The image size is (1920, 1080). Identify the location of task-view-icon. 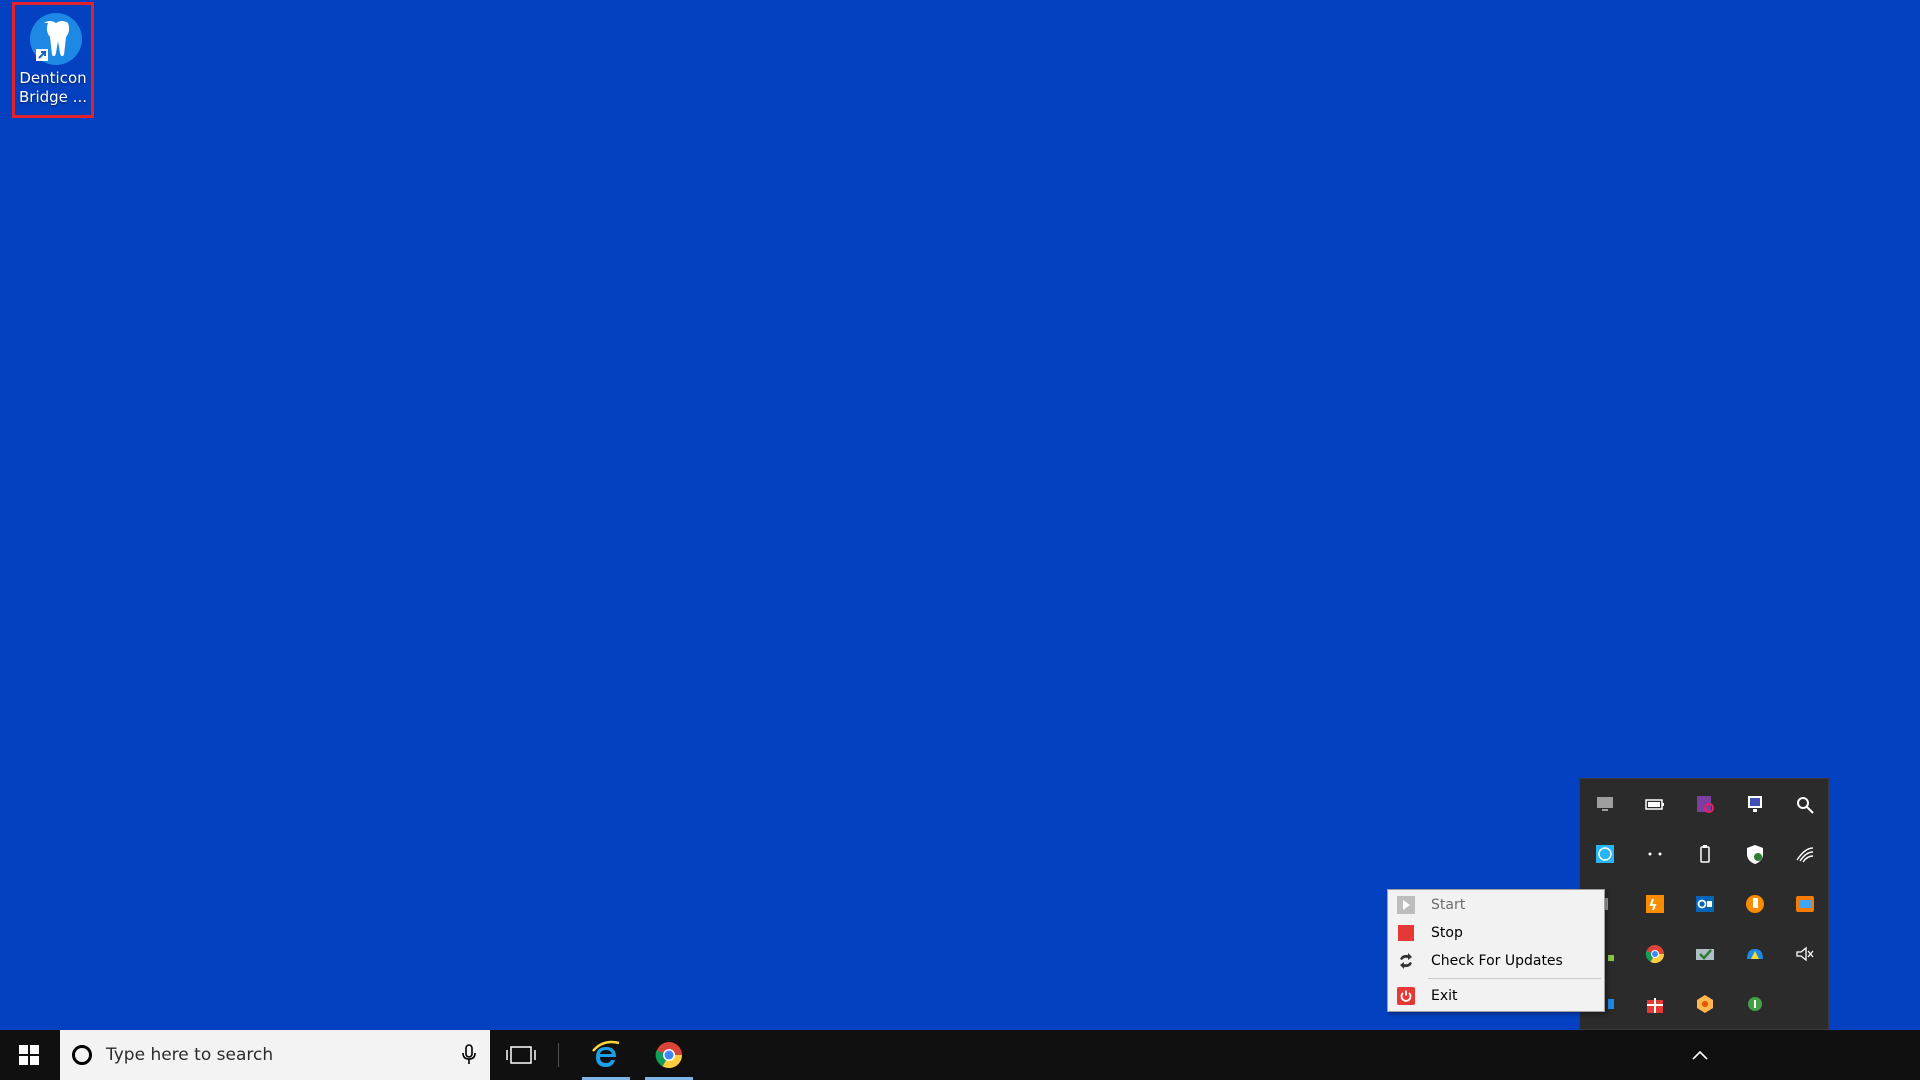
(521, 1055).